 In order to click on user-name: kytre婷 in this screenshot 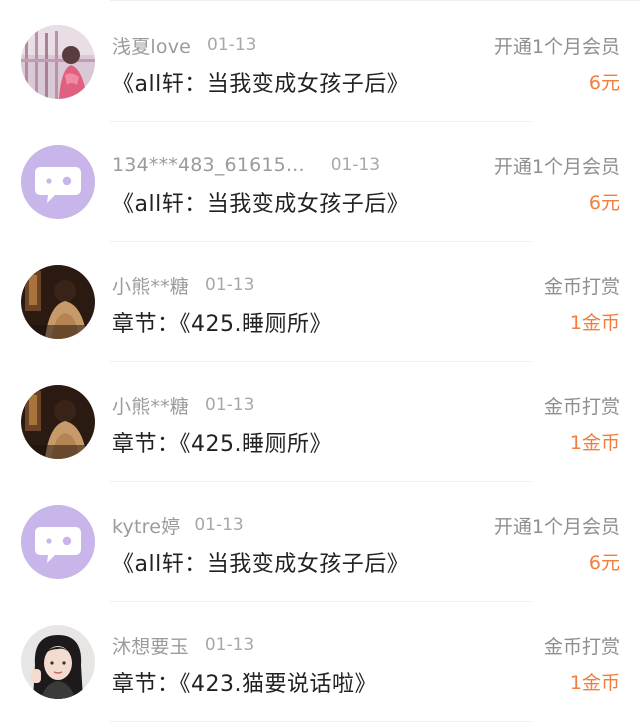, I will do `click(146, 525)`.